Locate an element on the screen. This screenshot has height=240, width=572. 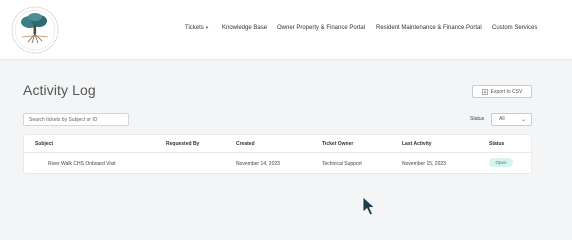
status-select: All ⌄ is located at coordinates (511, 119).